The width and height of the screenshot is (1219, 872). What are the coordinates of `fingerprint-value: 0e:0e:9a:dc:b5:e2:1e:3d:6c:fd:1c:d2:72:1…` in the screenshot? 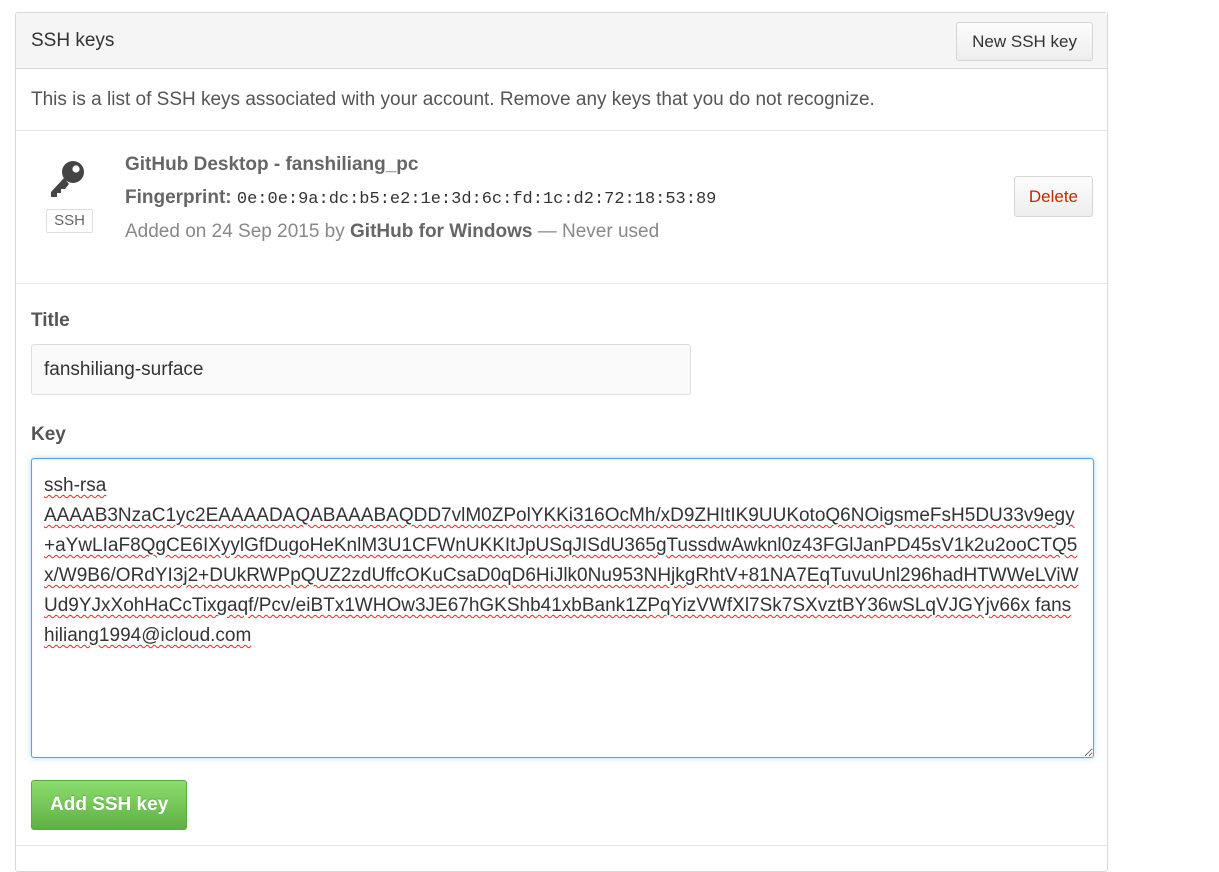 It's located at (476, 199).